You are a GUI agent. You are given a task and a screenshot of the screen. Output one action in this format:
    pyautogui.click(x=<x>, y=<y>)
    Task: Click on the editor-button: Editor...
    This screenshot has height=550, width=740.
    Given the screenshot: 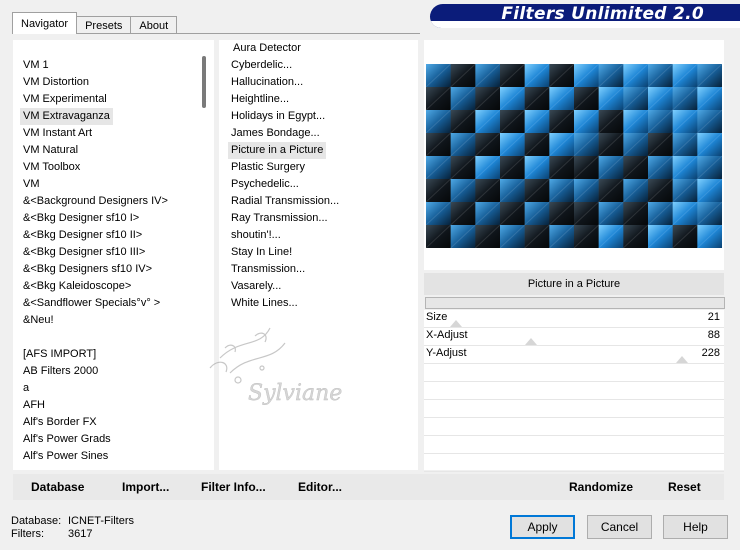 What is the action you would take?
    pyautogui.click(x=320, y=487)
    